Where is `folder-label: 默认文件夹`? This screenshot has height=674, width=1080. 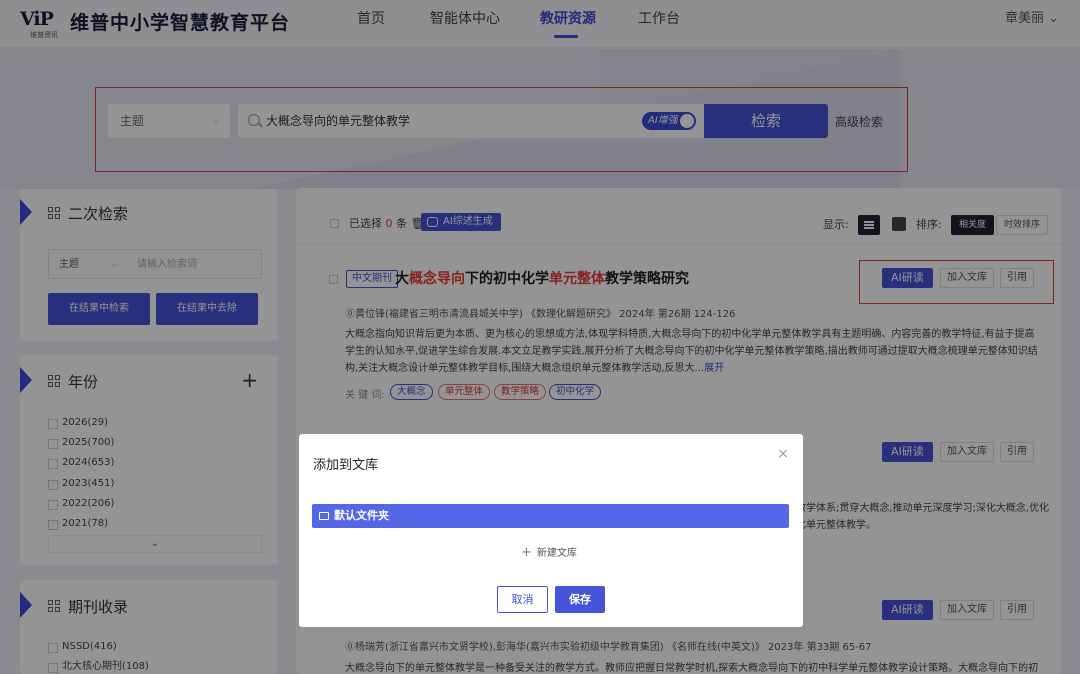
folder-label: 默认文件夹 is located at coordinates (361, 515).